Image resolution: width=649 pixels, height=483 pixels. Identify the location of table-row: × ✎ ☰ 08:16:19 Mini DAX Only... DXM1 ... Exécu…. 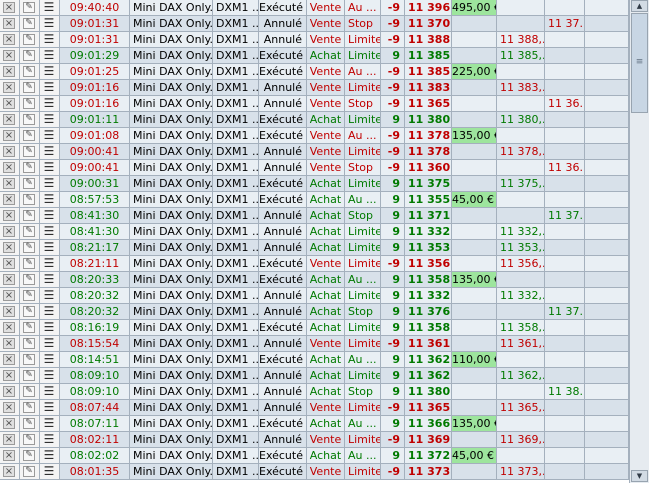
(314, 328).